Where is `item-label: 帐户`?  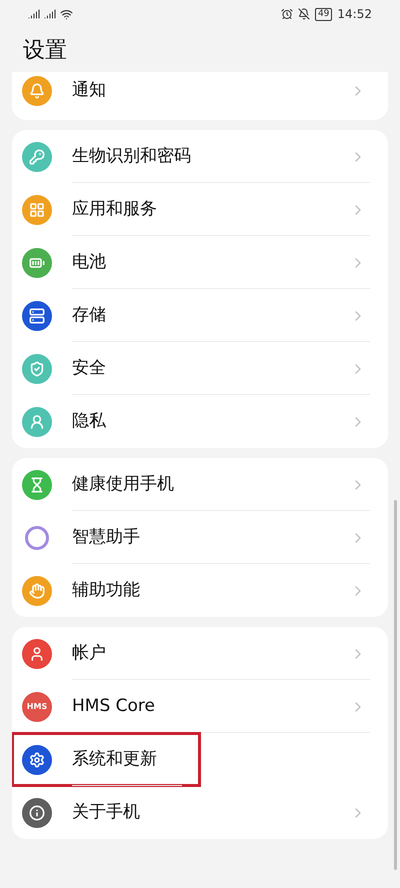
item-label: 帐户 is located at coordinates (89, 653).